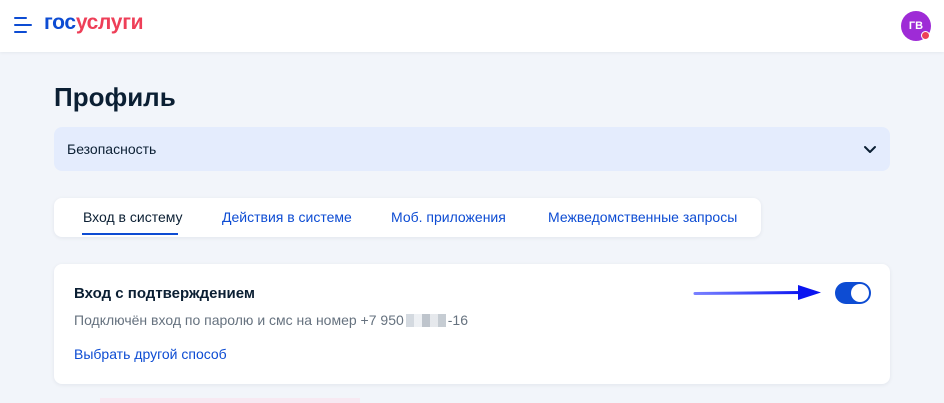  I want to click on notification-dot-icon, so click(925, 35).